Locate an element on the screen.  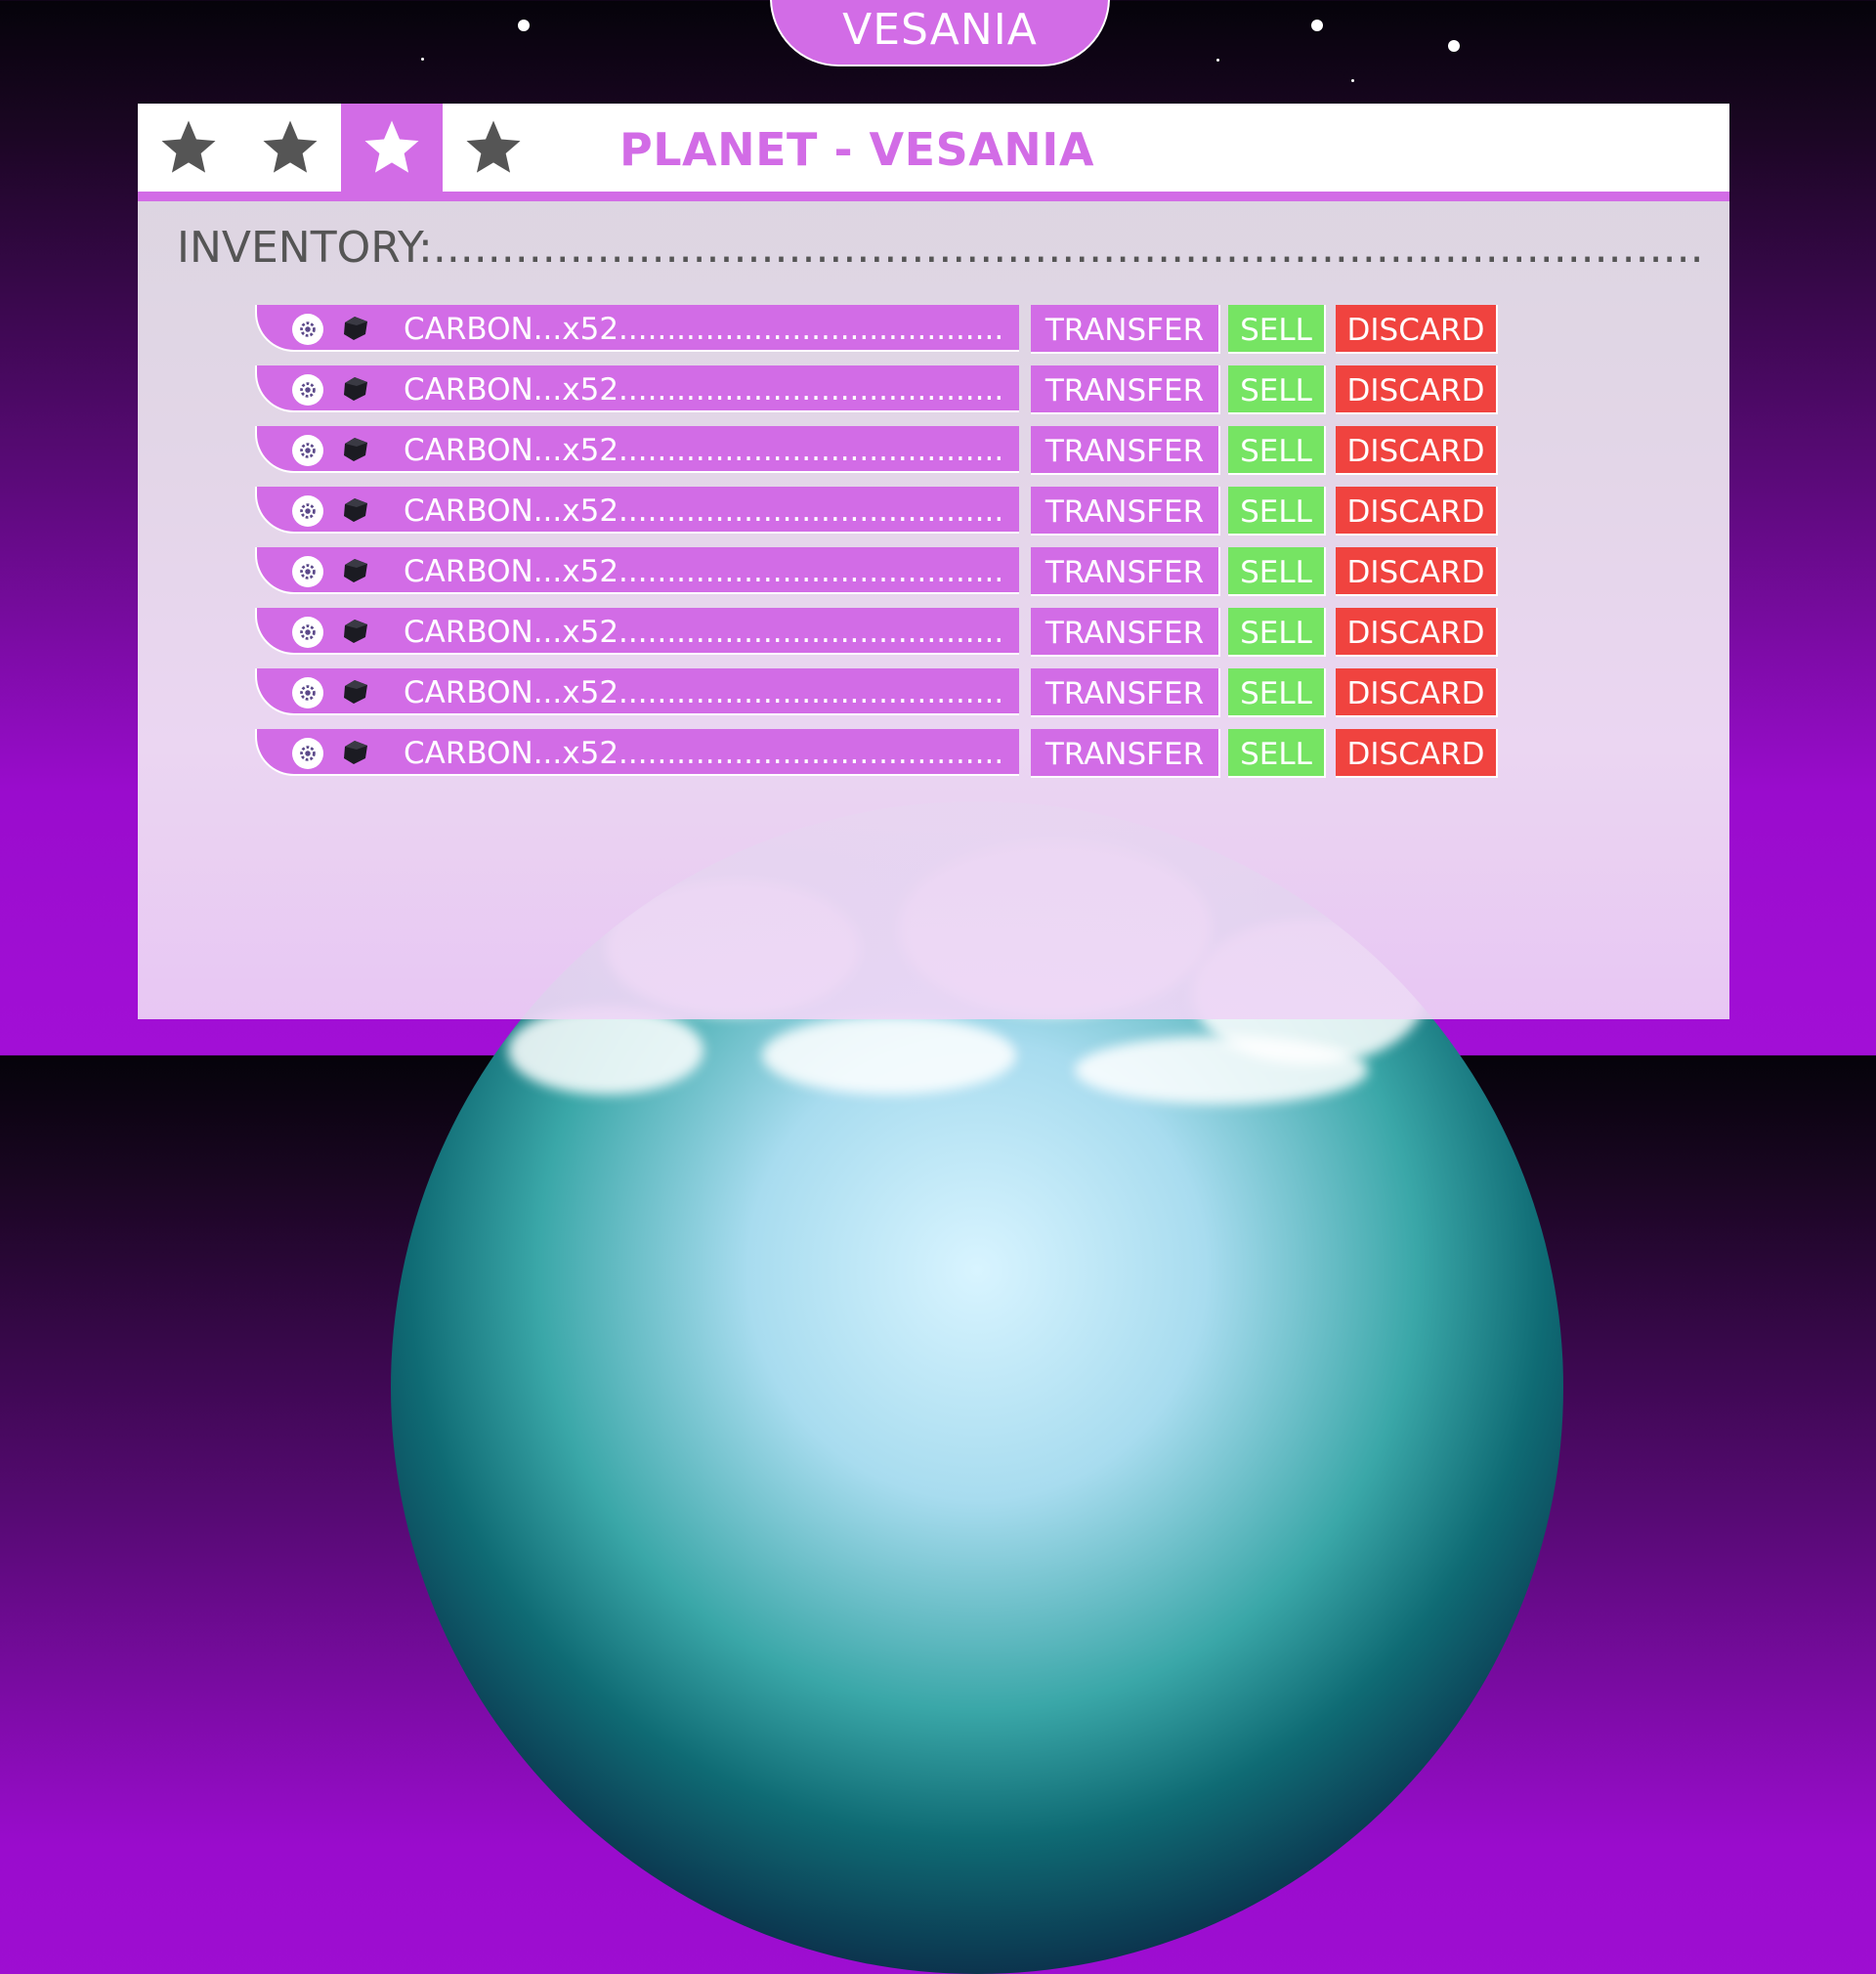
panel-header: PLANET - VESANIA is located at coordinates (933, 152).